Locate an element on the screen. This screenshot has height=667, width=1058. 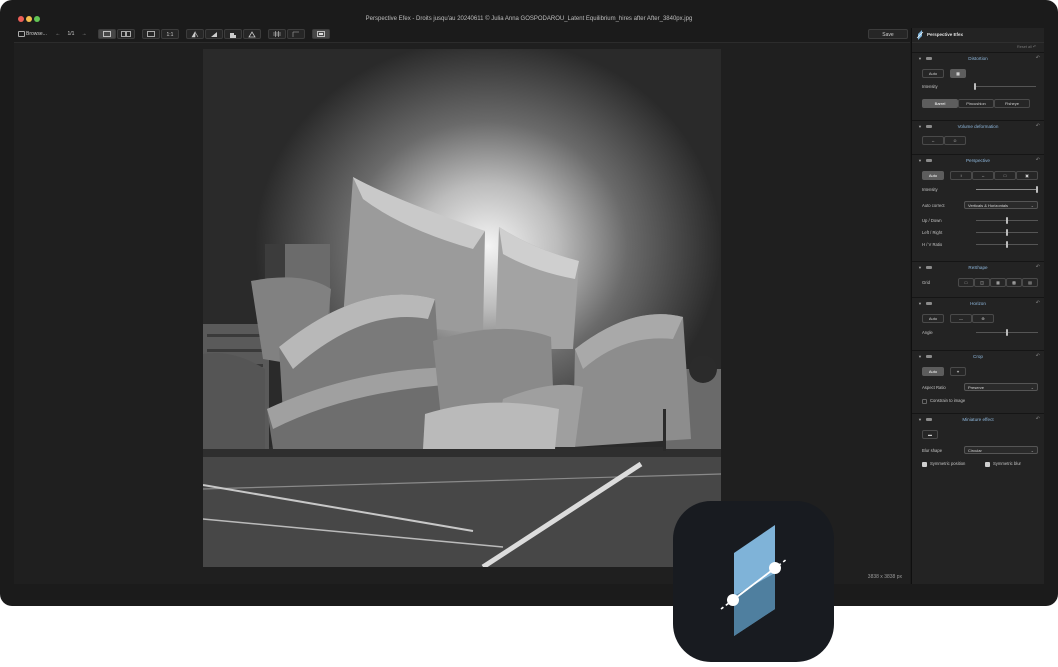
horizon-line-icon: — is located at coordinates (961, 318).